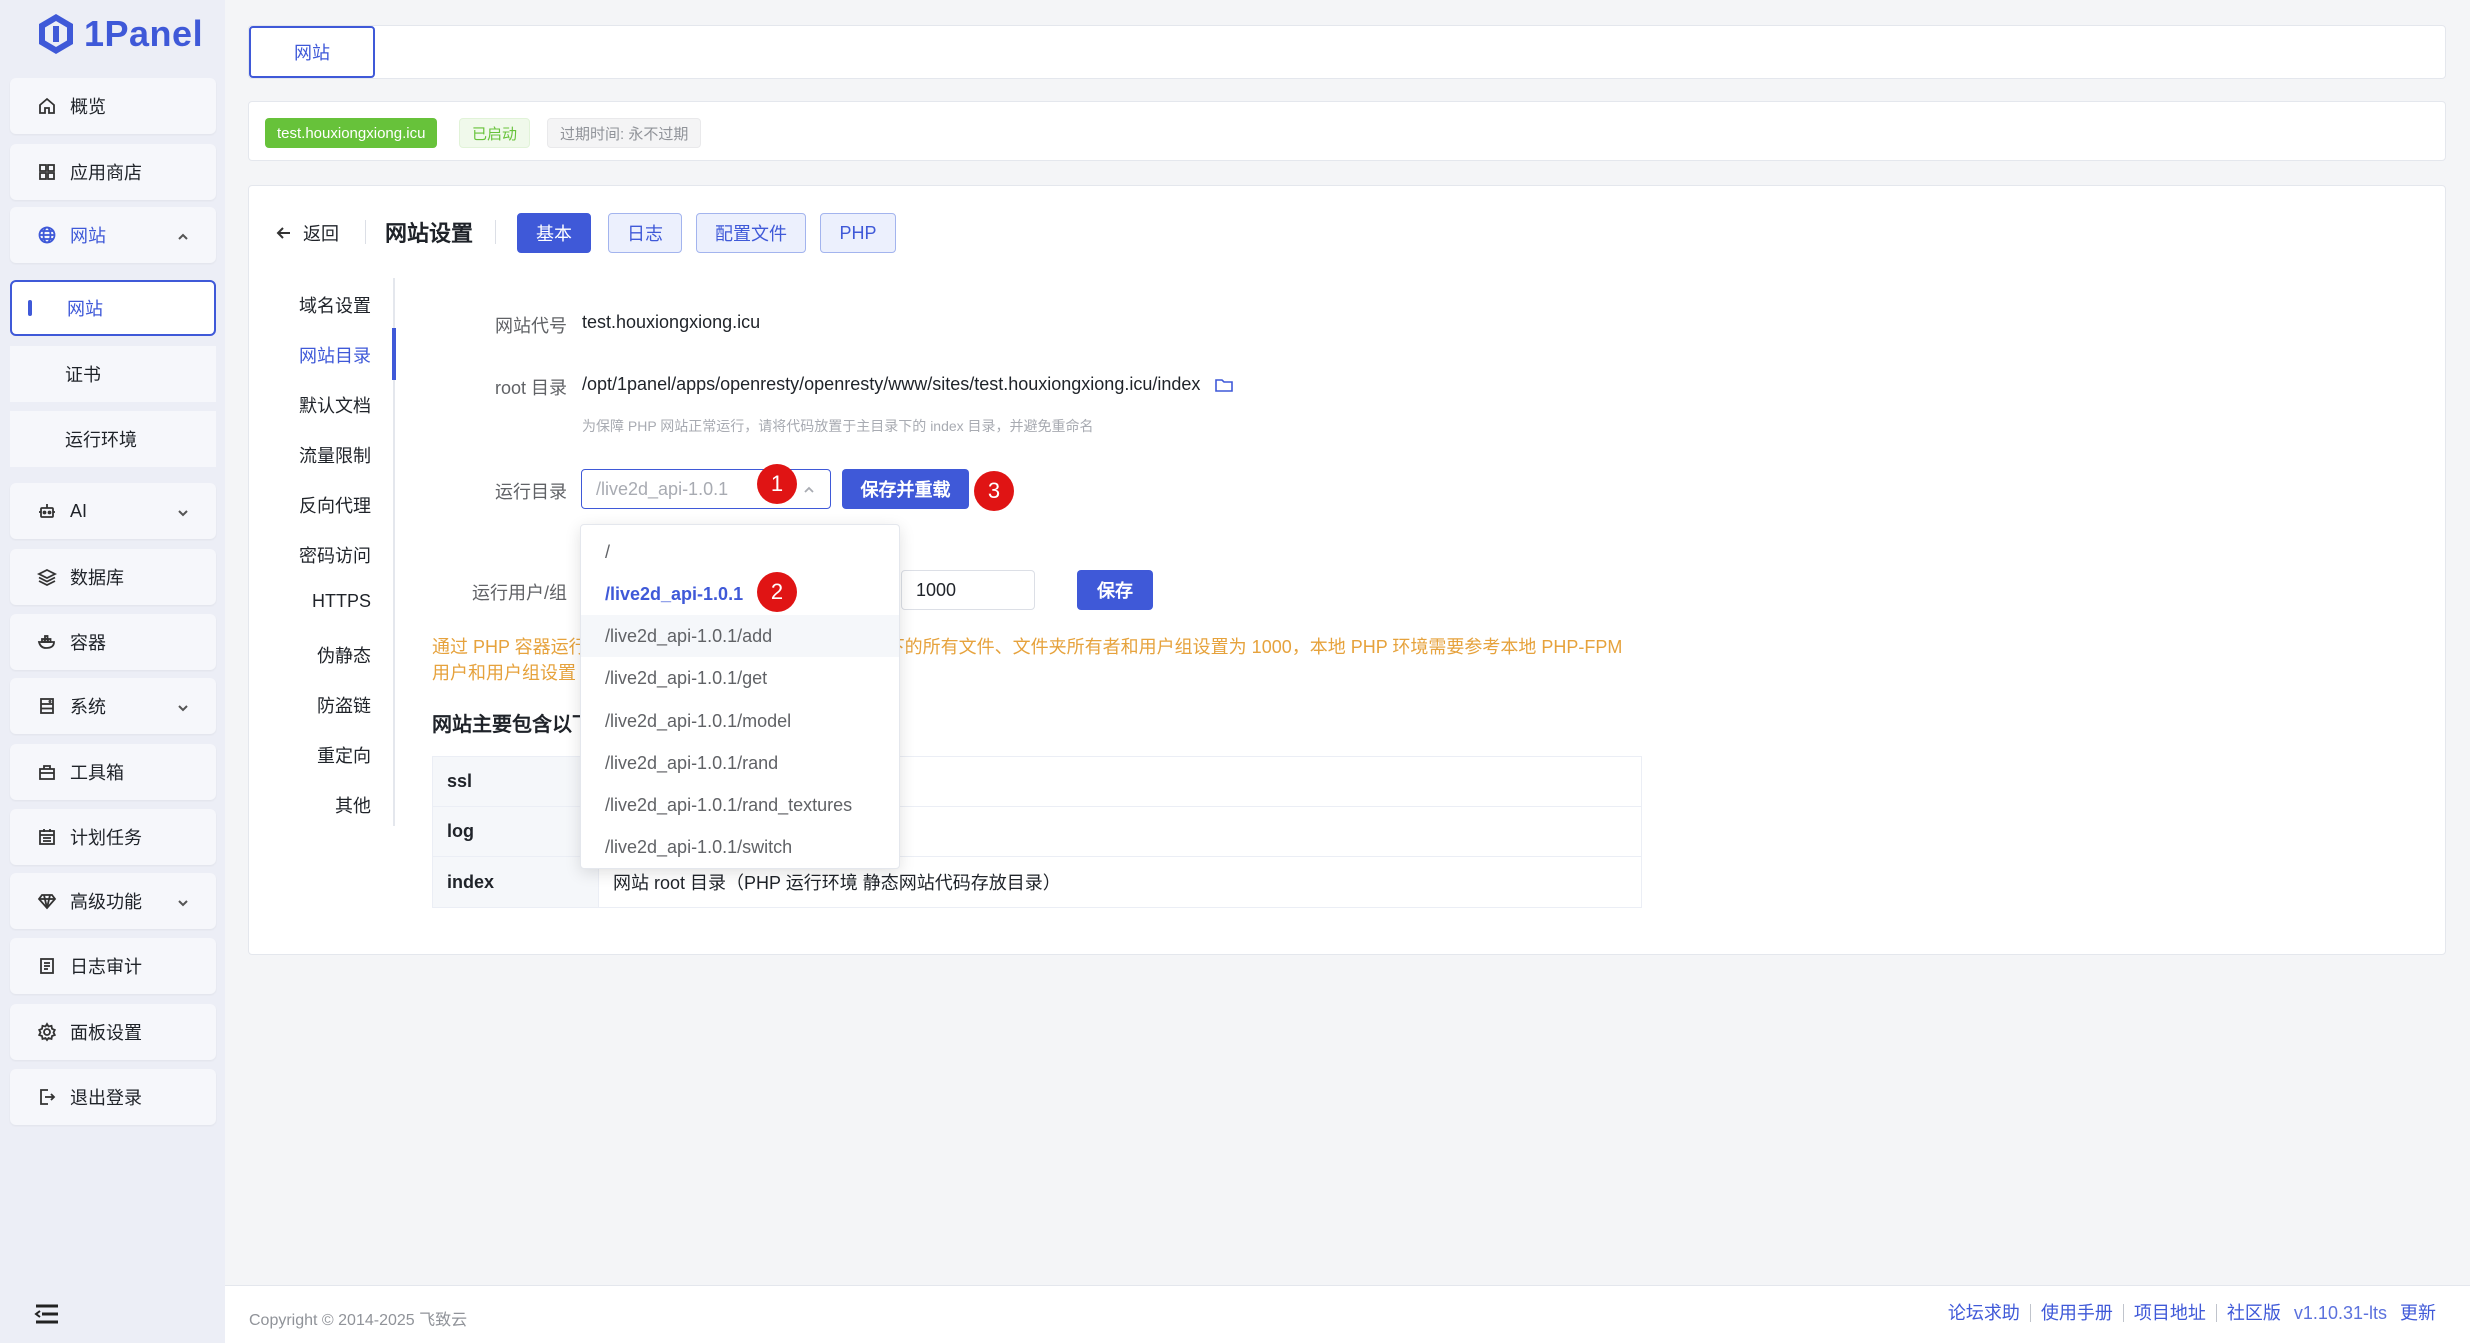 The image size is (2470, 1343). Describe the element at coordinates (2340, 1313) in the screenshot. I see `version-label: v1.10.31-lts` at that location.